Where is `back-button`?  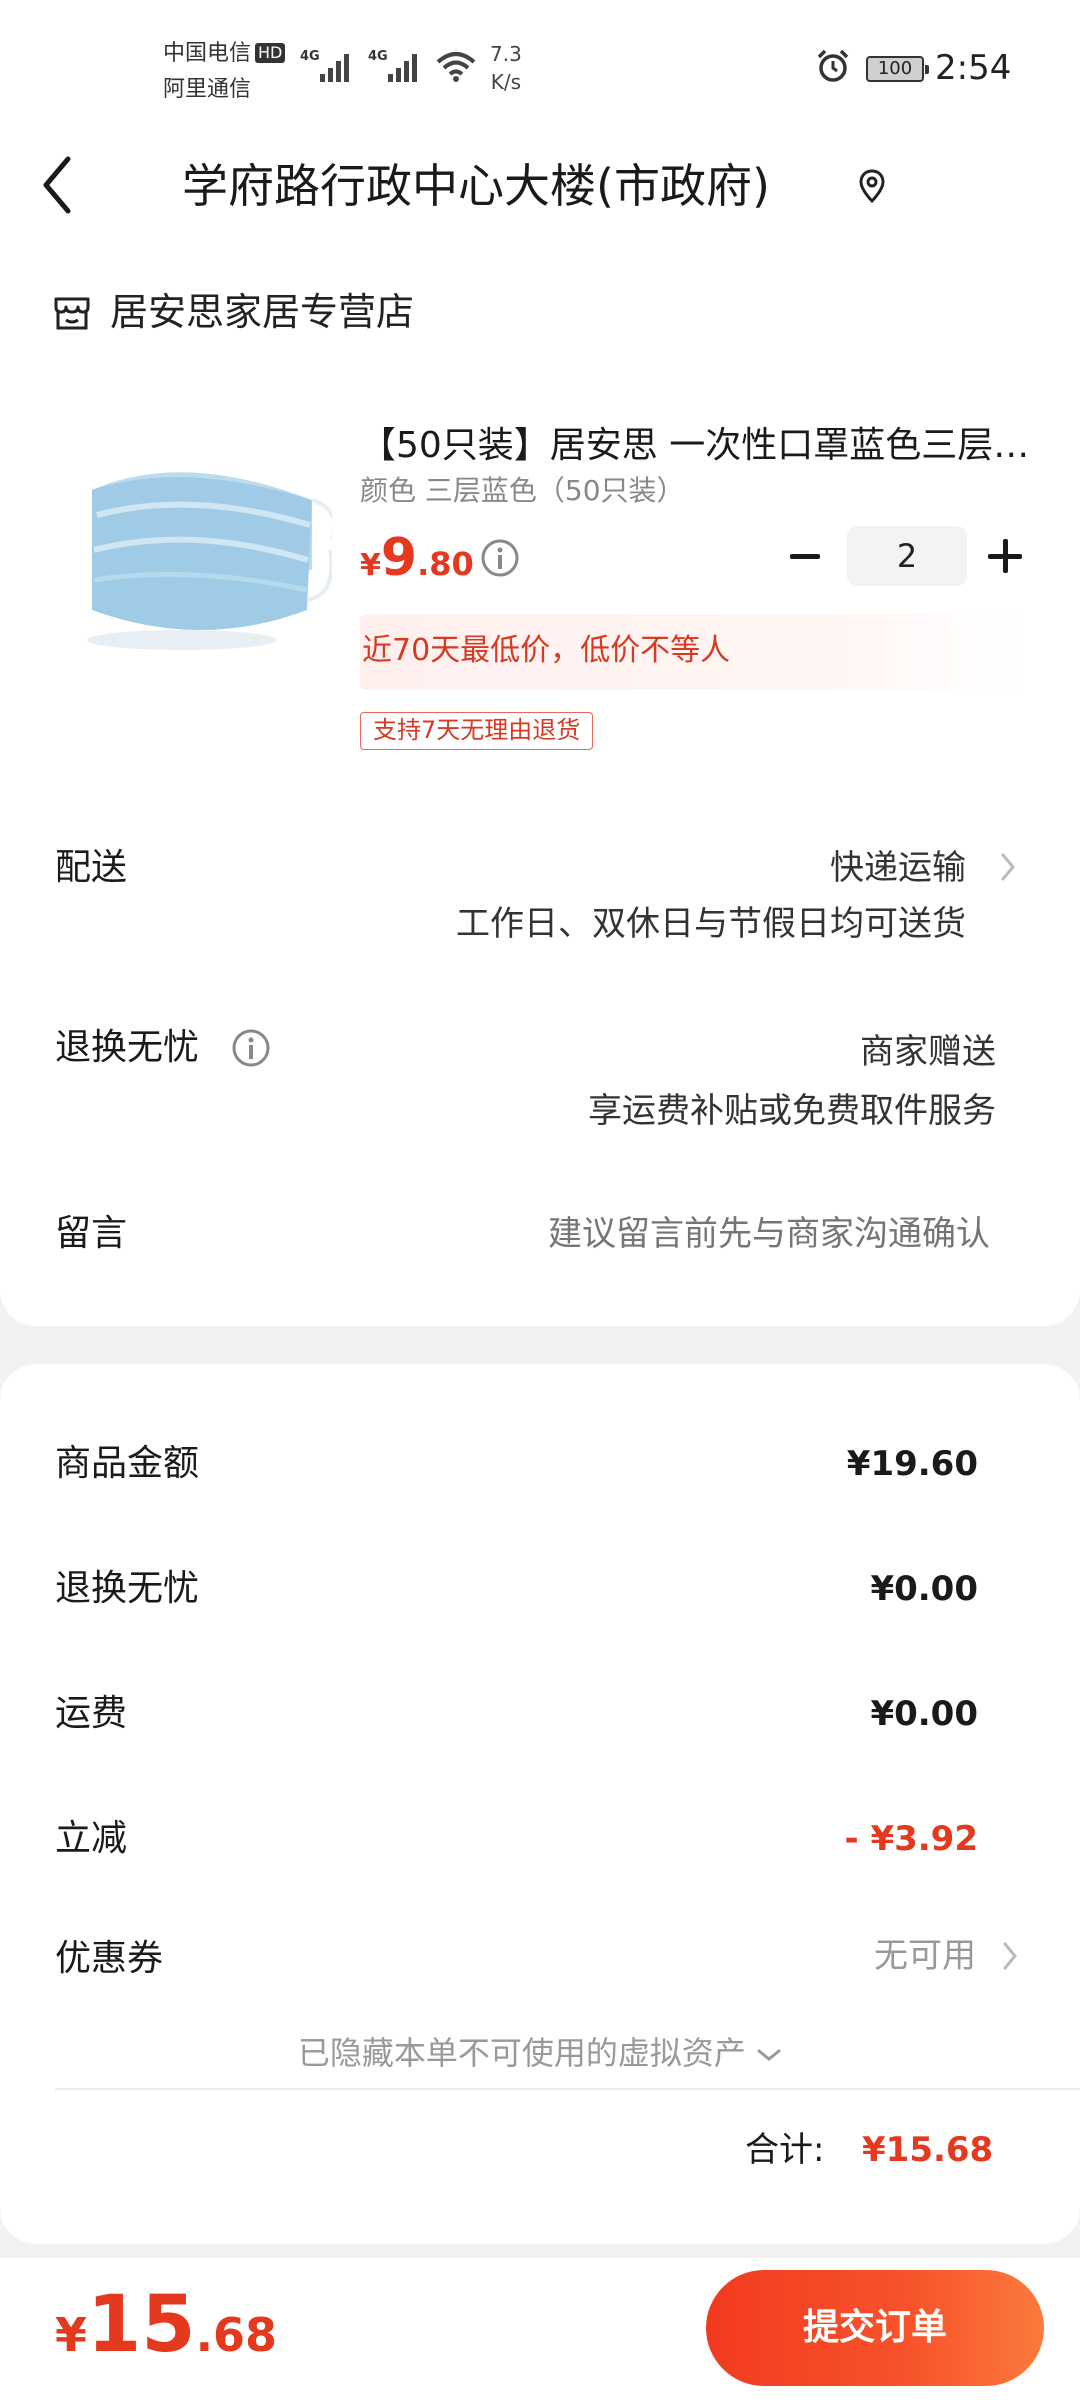 back-button is located at coordinates (57, 187).